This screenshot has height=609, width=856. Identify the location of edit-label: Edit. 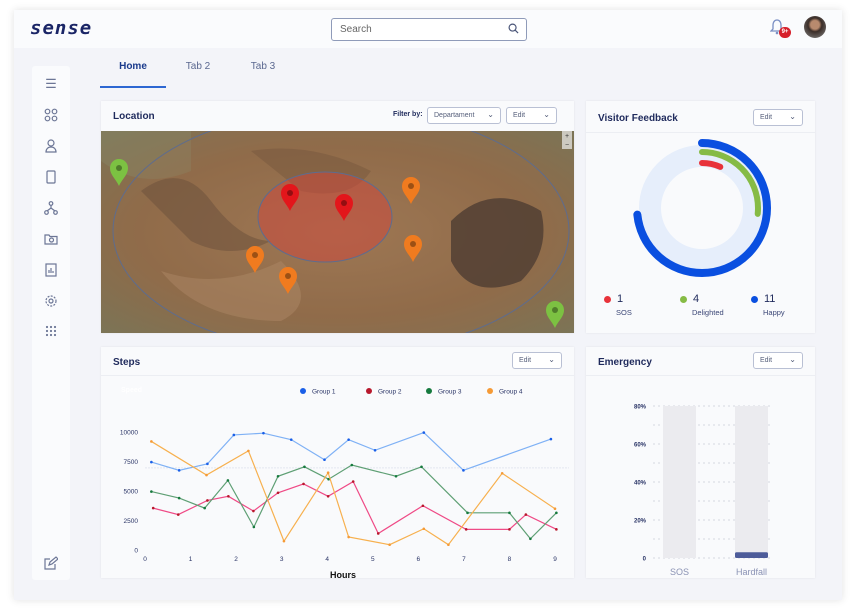
(519, 115).